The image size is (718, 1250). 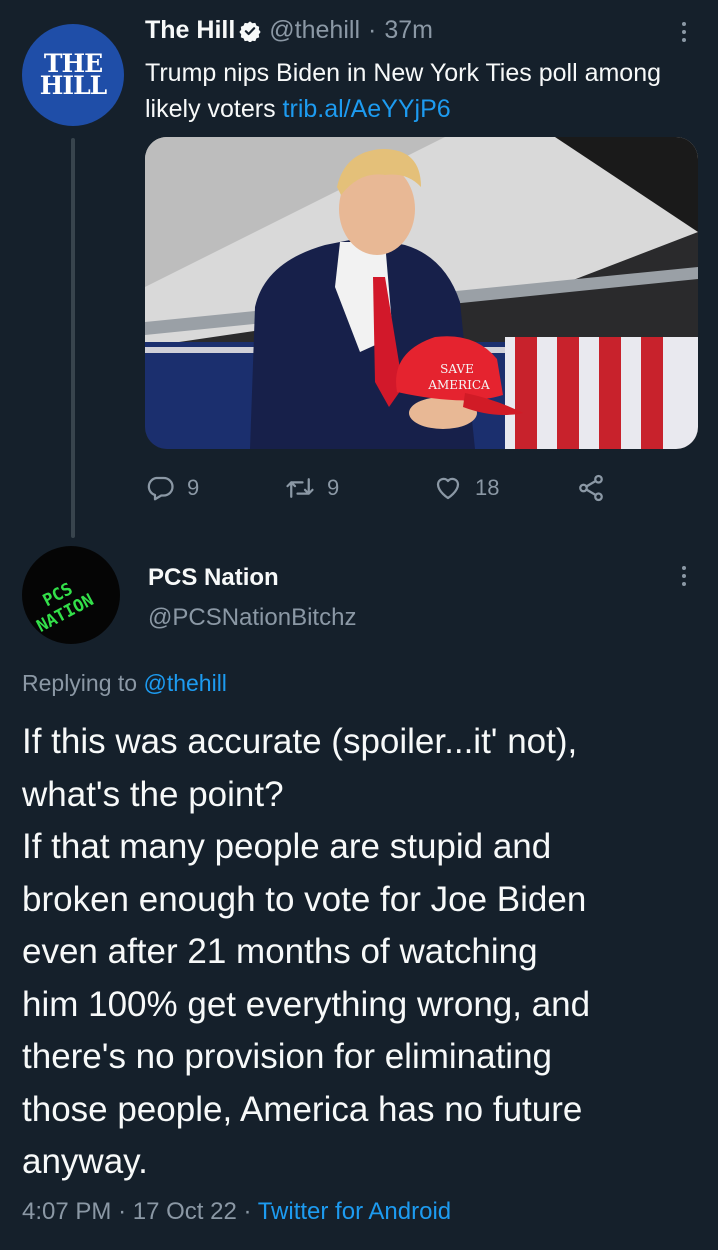 What do you see at coordinates (458, 385) in the screenshot?
I see `hat-text-line2: AMERICA` at bounding box center [458, 385].